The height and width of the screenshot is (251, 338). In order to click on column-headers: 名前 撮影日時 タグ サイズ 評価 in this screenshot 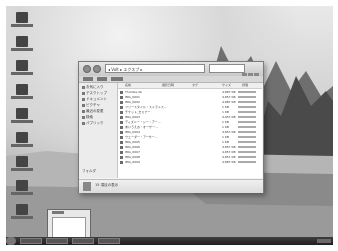, I will do `click(190, 86)`.